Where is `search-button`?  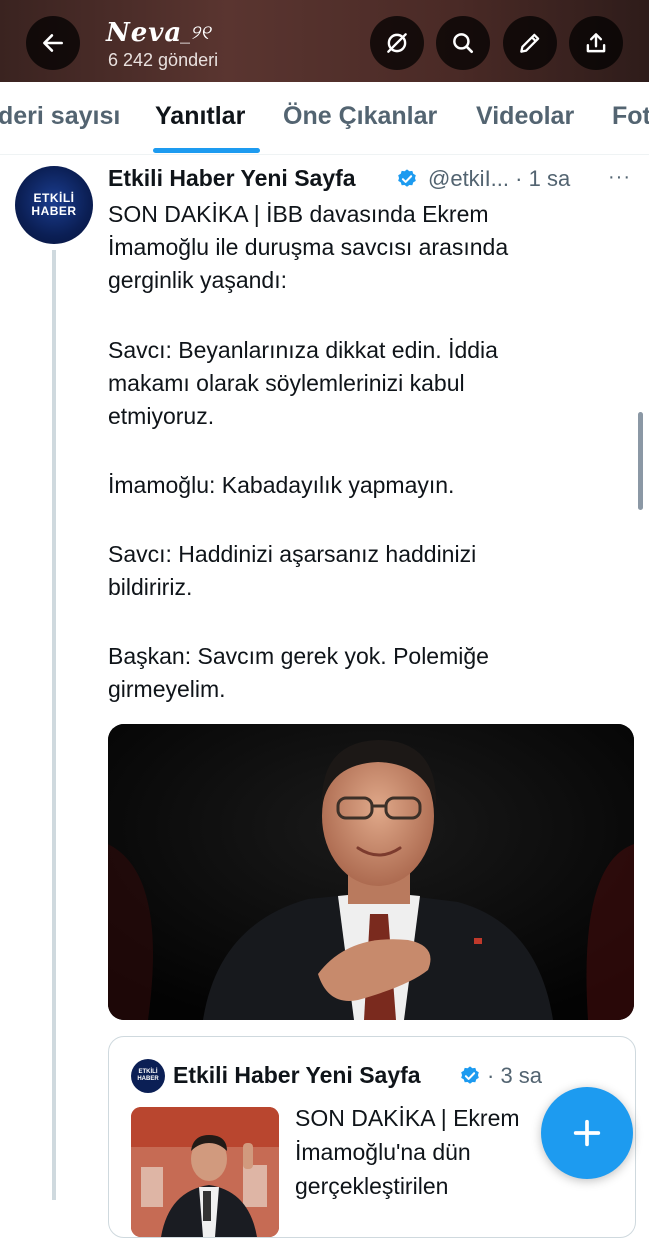 search-button is located at coordinates (463, 43).